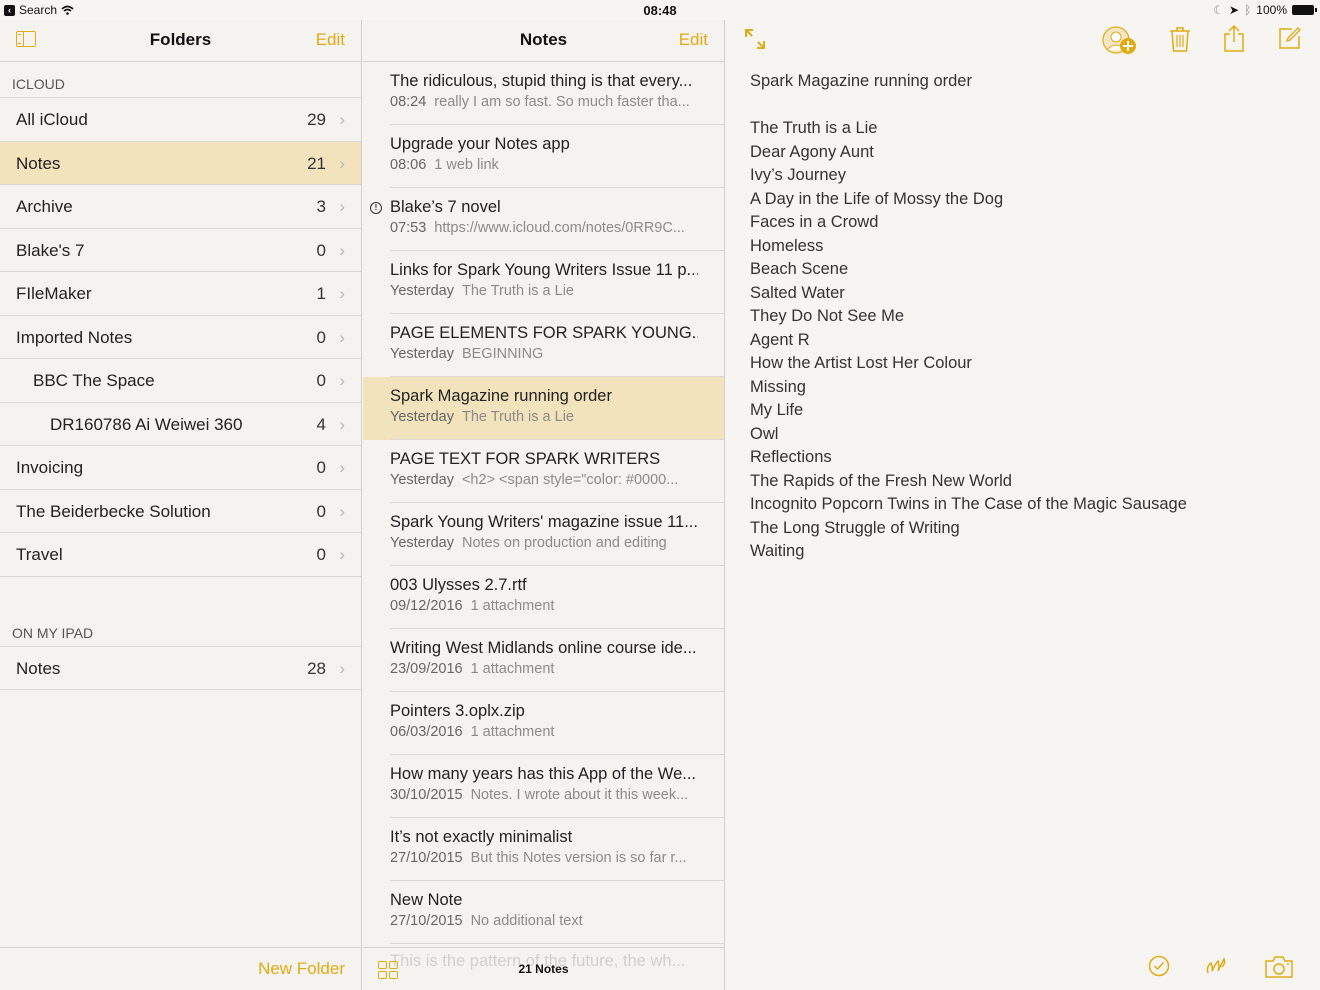  Describe the element at coordinates (481, 837) in the screenshot. I see `note-title: It’s not exactly minimalist` at that location.